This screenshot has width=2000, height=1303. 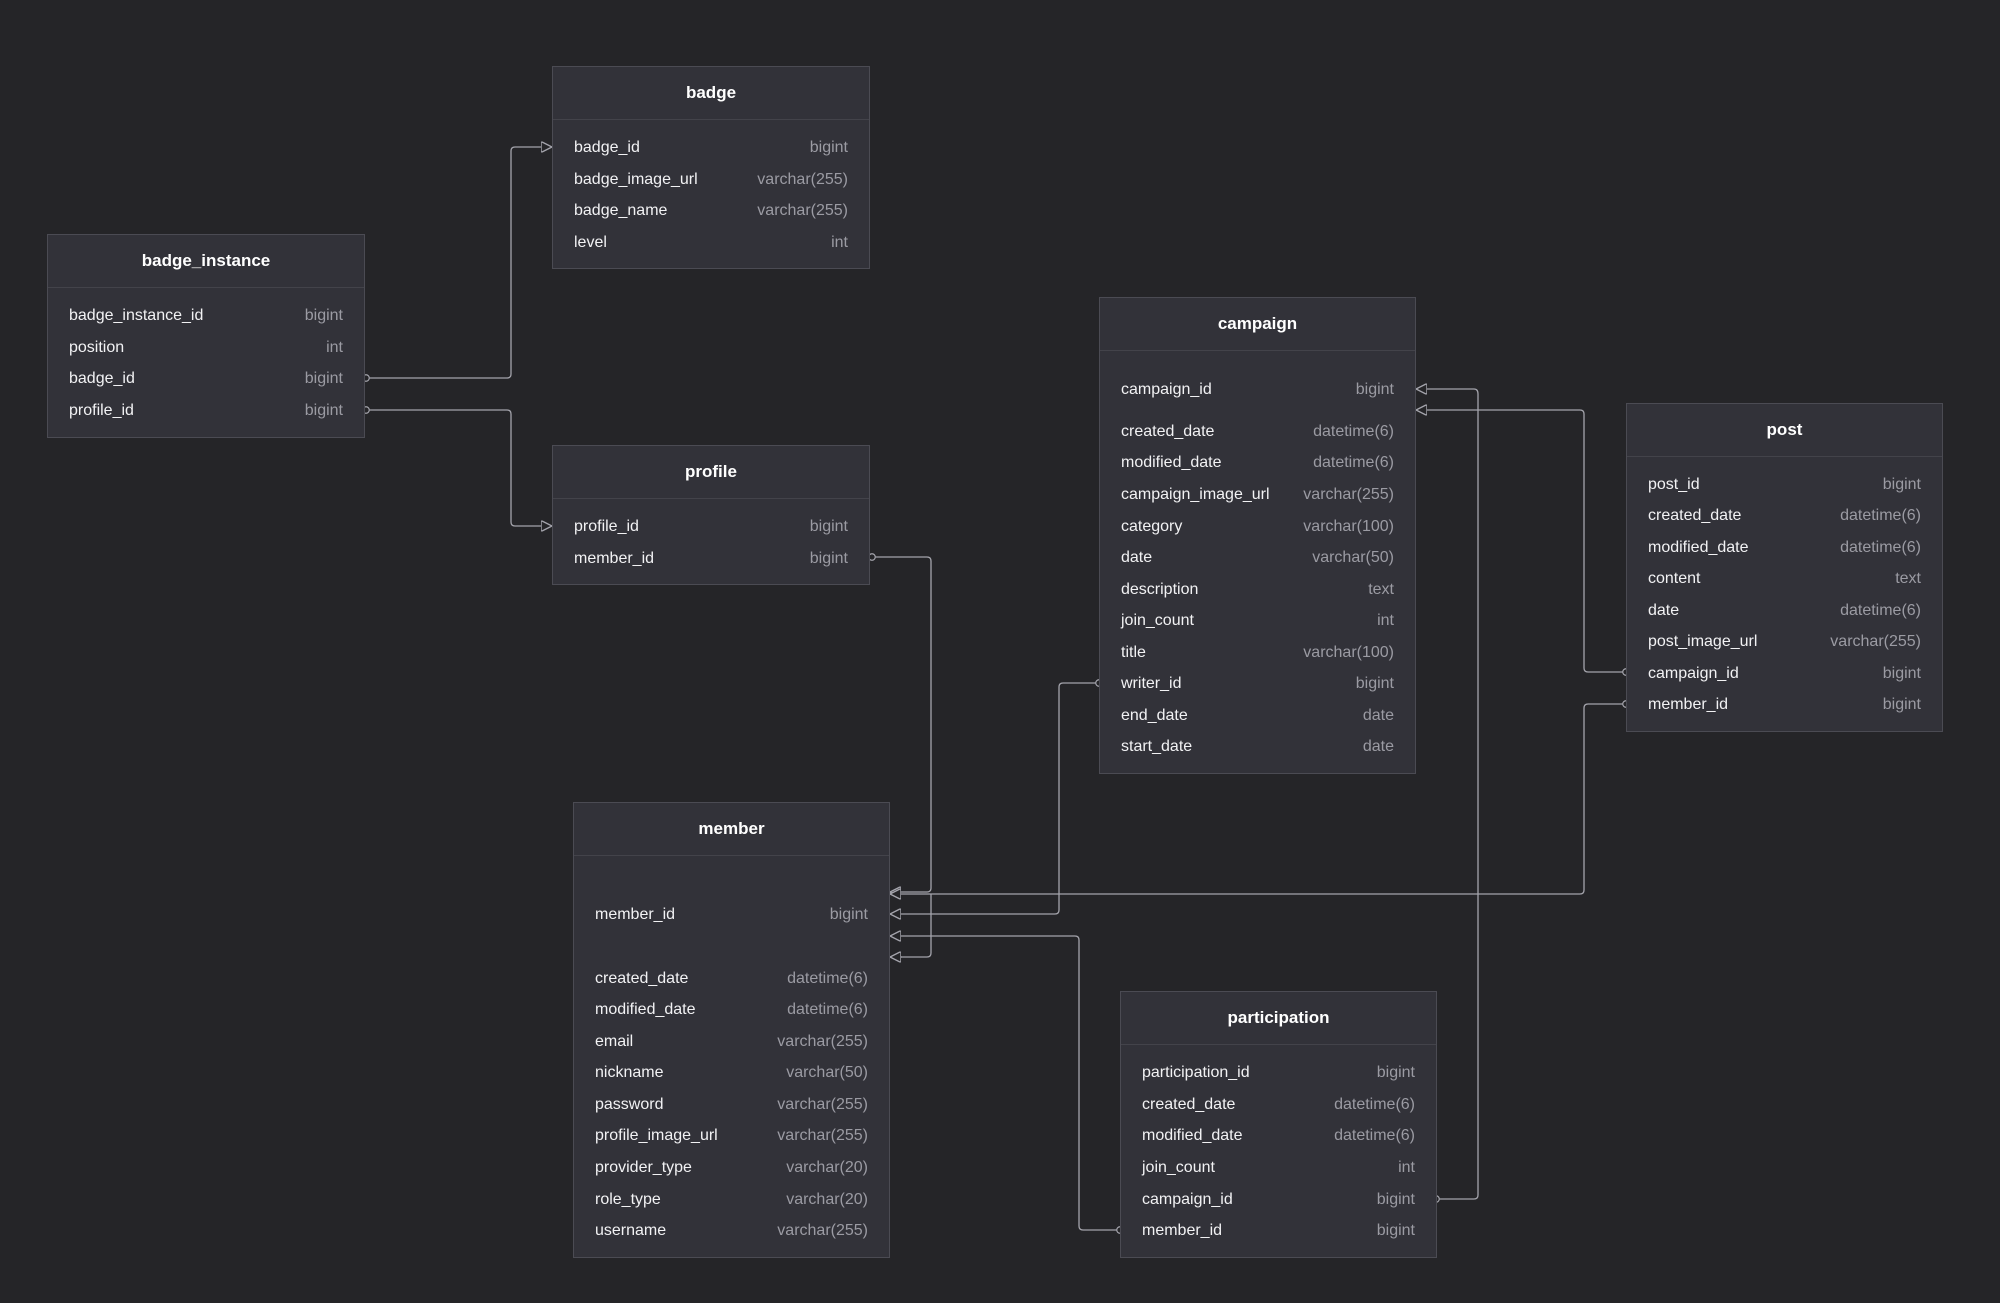 What do you see at coordinates (459, 468) in the screenshot?
I see `rel-badge-instance-profile` at bounding box center [459, 468].